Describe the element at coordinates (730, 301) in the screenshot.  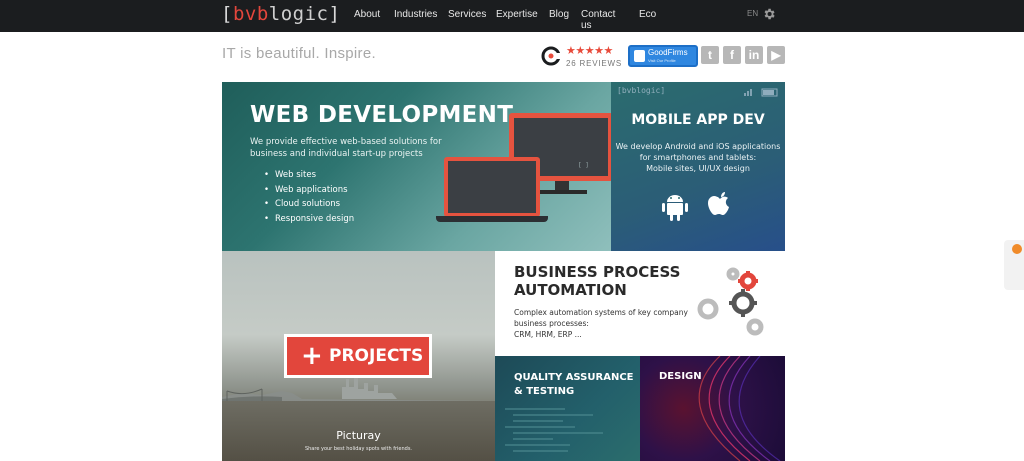
I see `gears-icon` at that location.